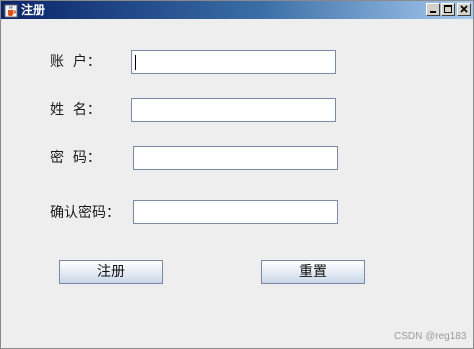  I want to click on title-bar: 注册, so click(237, 10).